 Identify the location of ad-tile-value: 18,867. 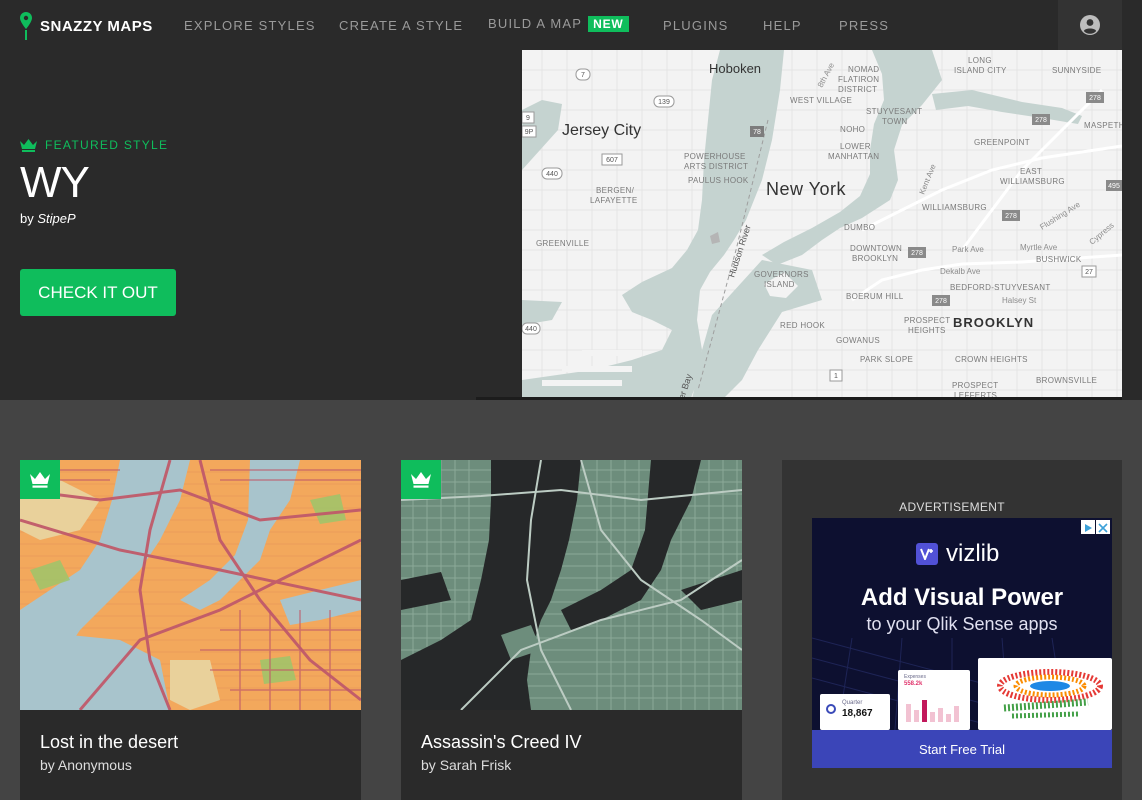
(857, 713).